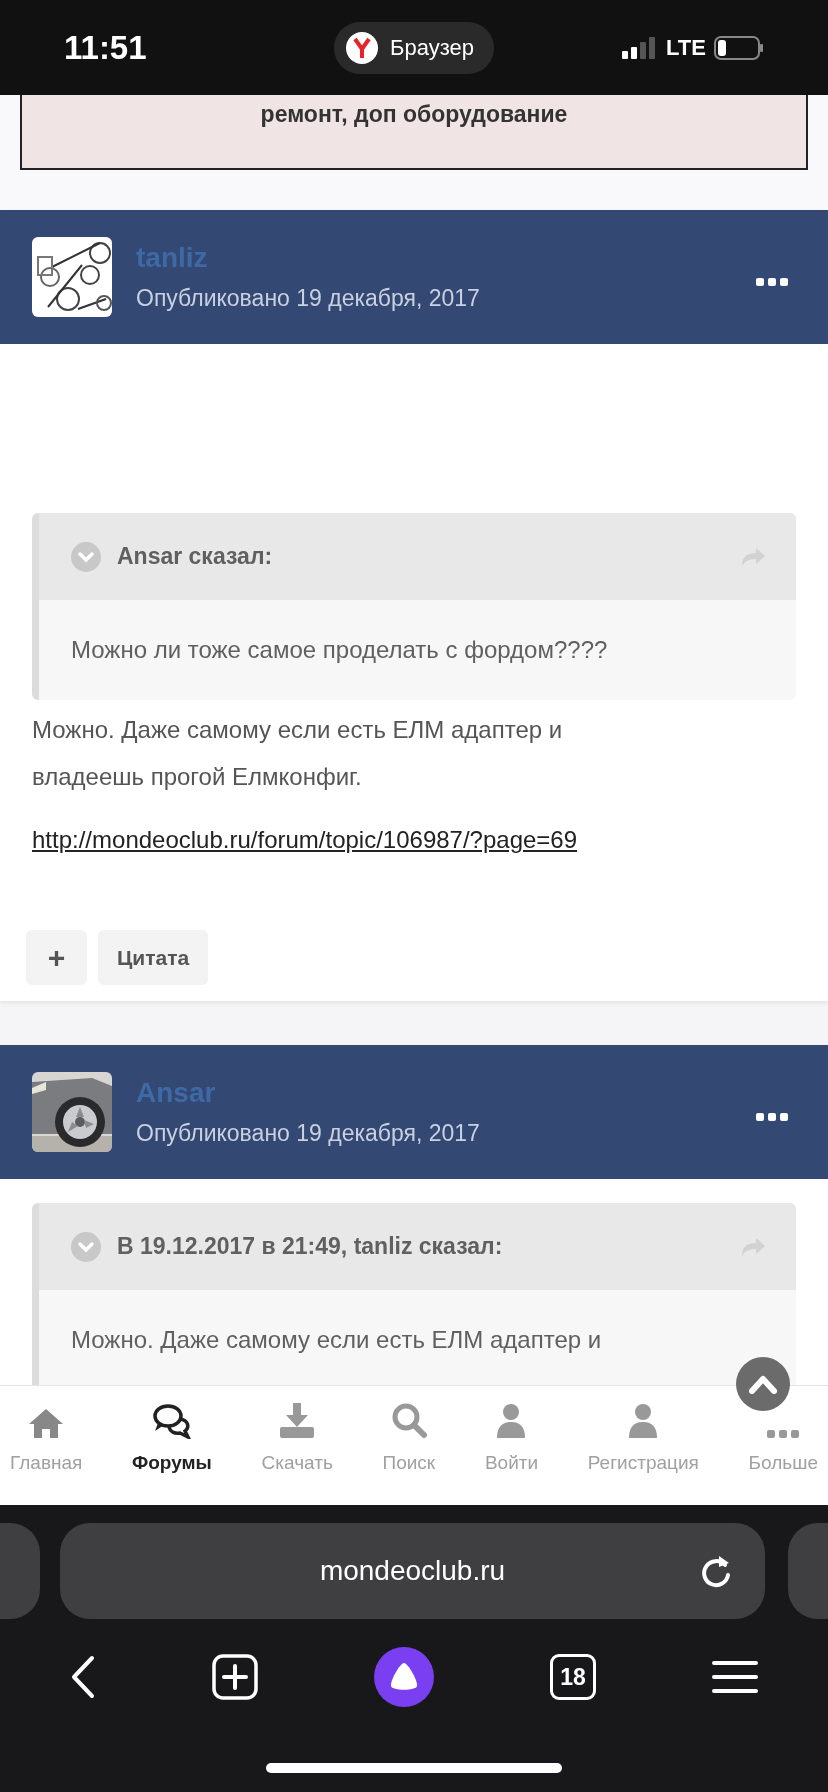 This screenshot has width=828, height=1792. I want to click on app-pill: Браузер, so click(414, 47).